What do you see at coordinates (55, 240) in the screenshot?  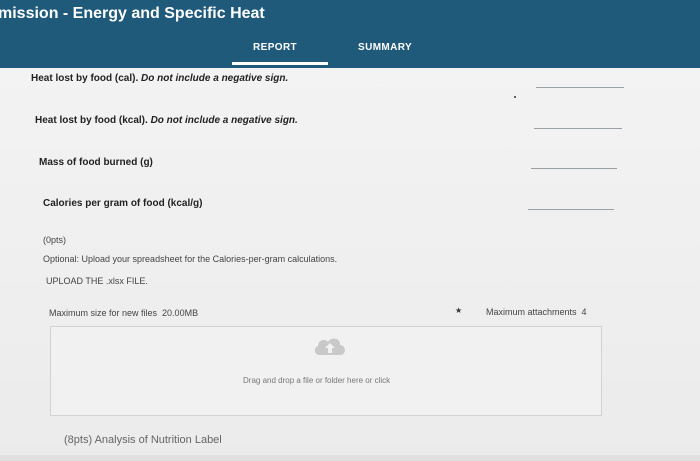 I see `upload-points: (0pts)` at bounding box center [55, 240].